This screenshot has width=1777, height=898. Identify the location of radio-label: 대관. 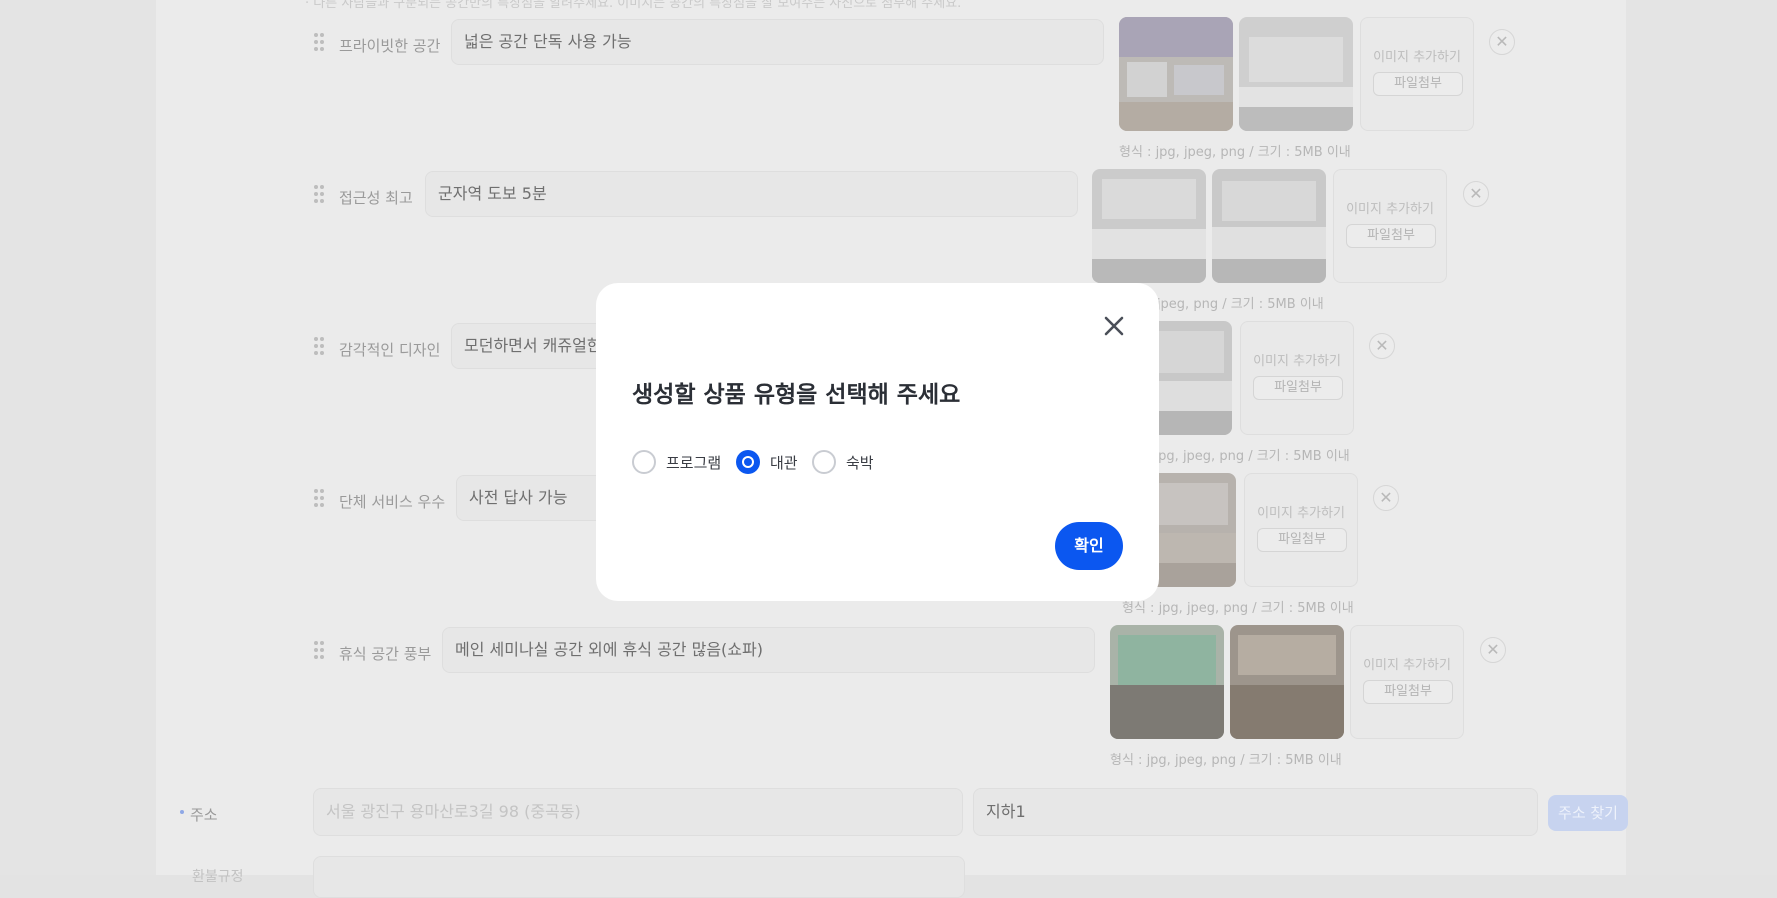
(784, 463).